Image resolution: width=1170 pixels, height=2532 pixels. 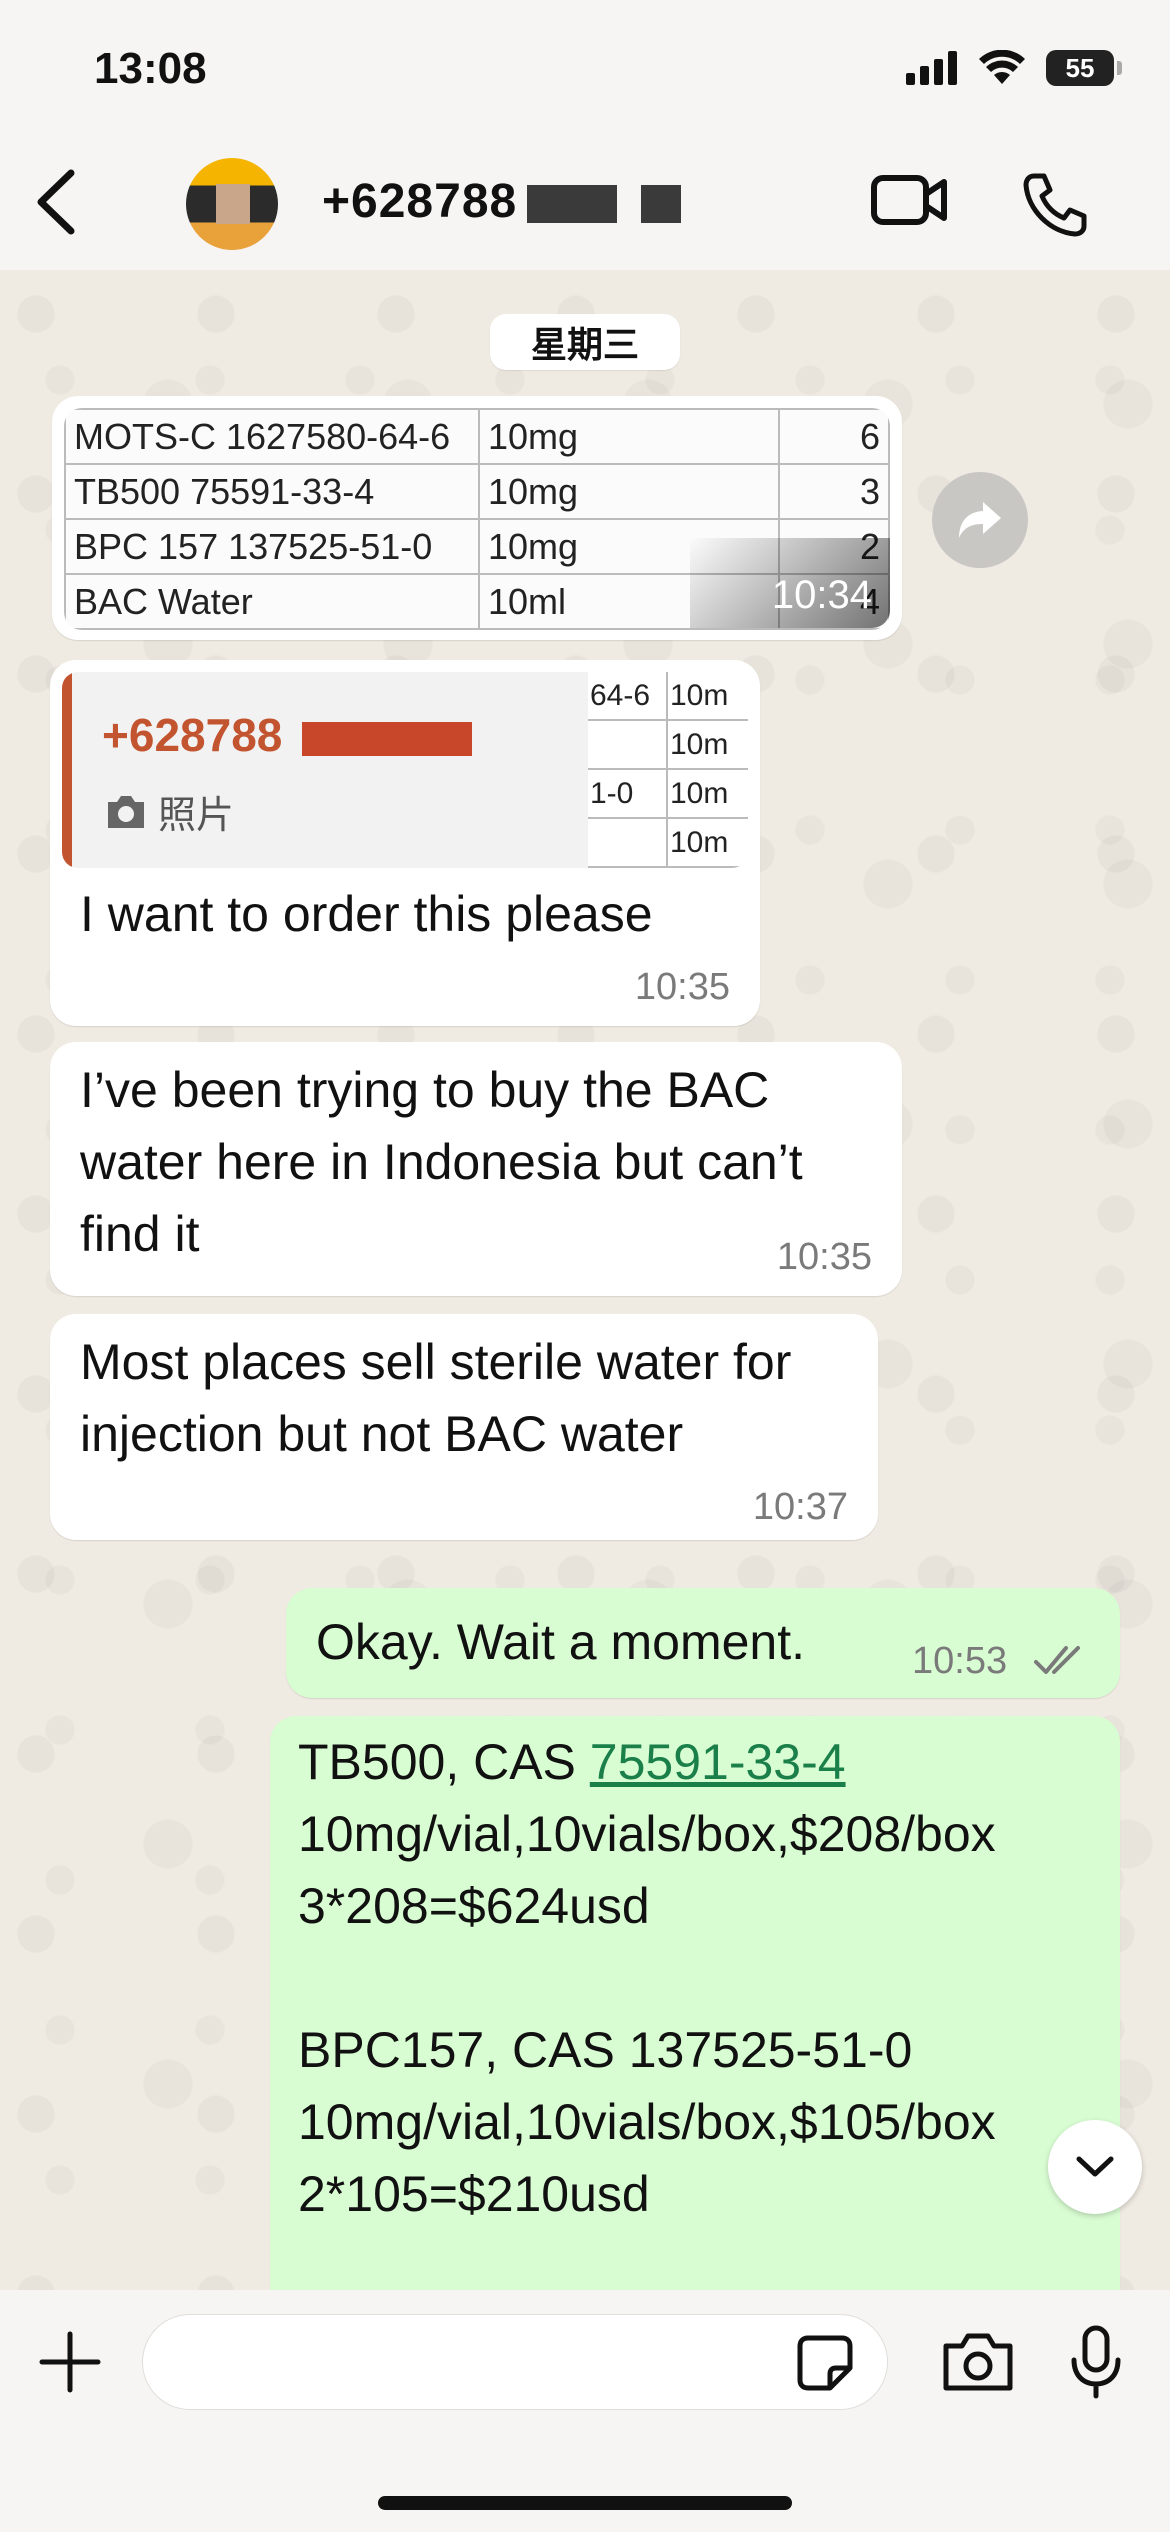 I want to click on attach-button, so click(x=70, y=2362).